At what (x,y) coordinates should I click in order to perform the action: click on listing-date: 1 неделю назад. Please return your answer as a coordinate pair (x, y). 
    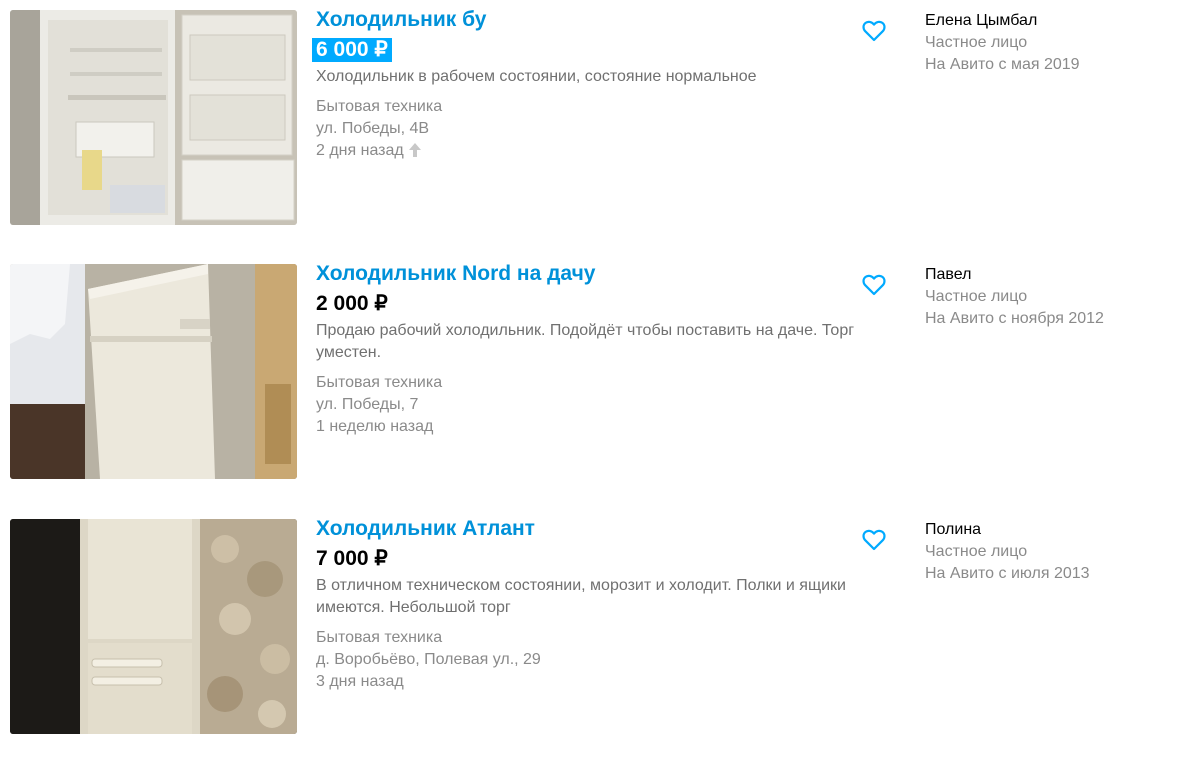
    Looking at the image, I should click on (375, 426).